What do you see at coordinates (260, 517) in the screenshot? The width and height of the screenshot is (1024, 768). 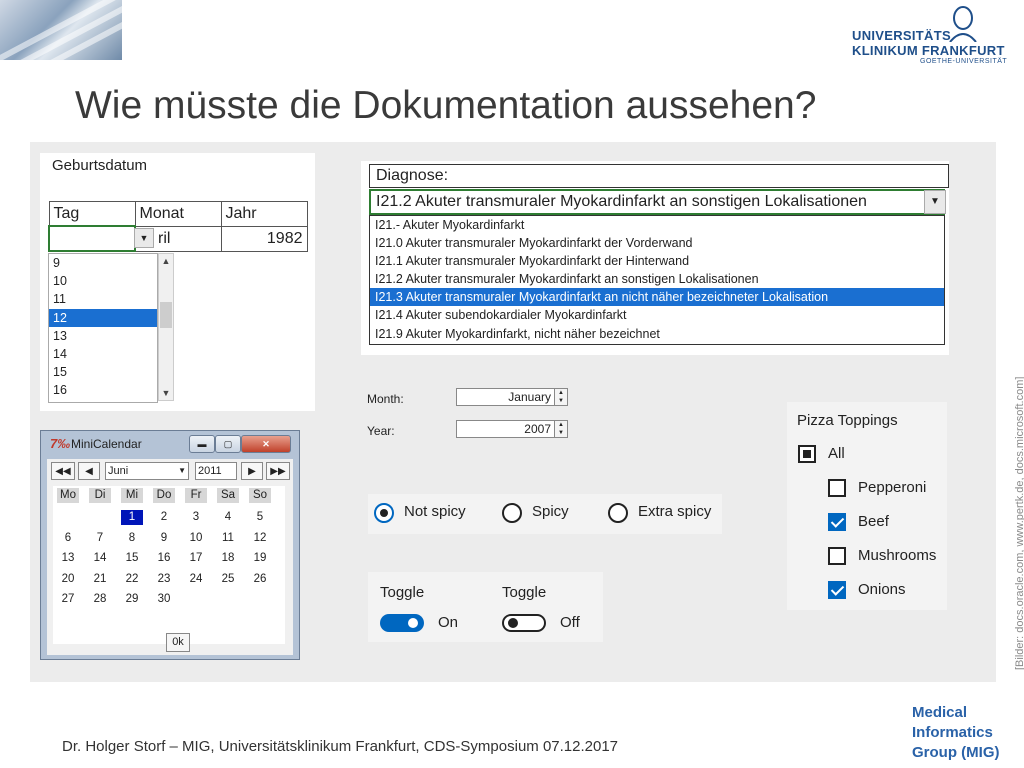 I see `calendar-day: 5` at bounding box center [260, 517].